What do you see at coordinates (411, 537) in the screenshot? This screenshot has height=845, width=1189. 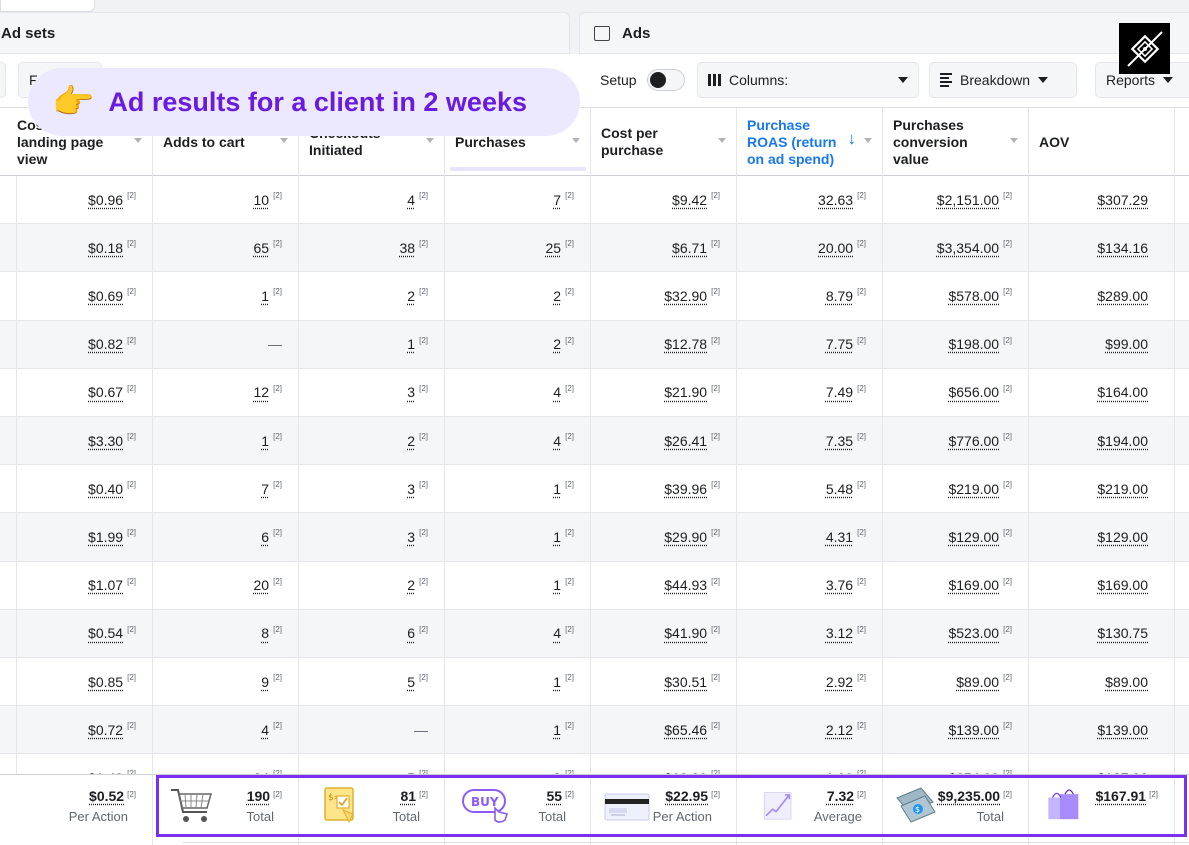 I see `cell-value: 3` at bounding box center [411, 537].